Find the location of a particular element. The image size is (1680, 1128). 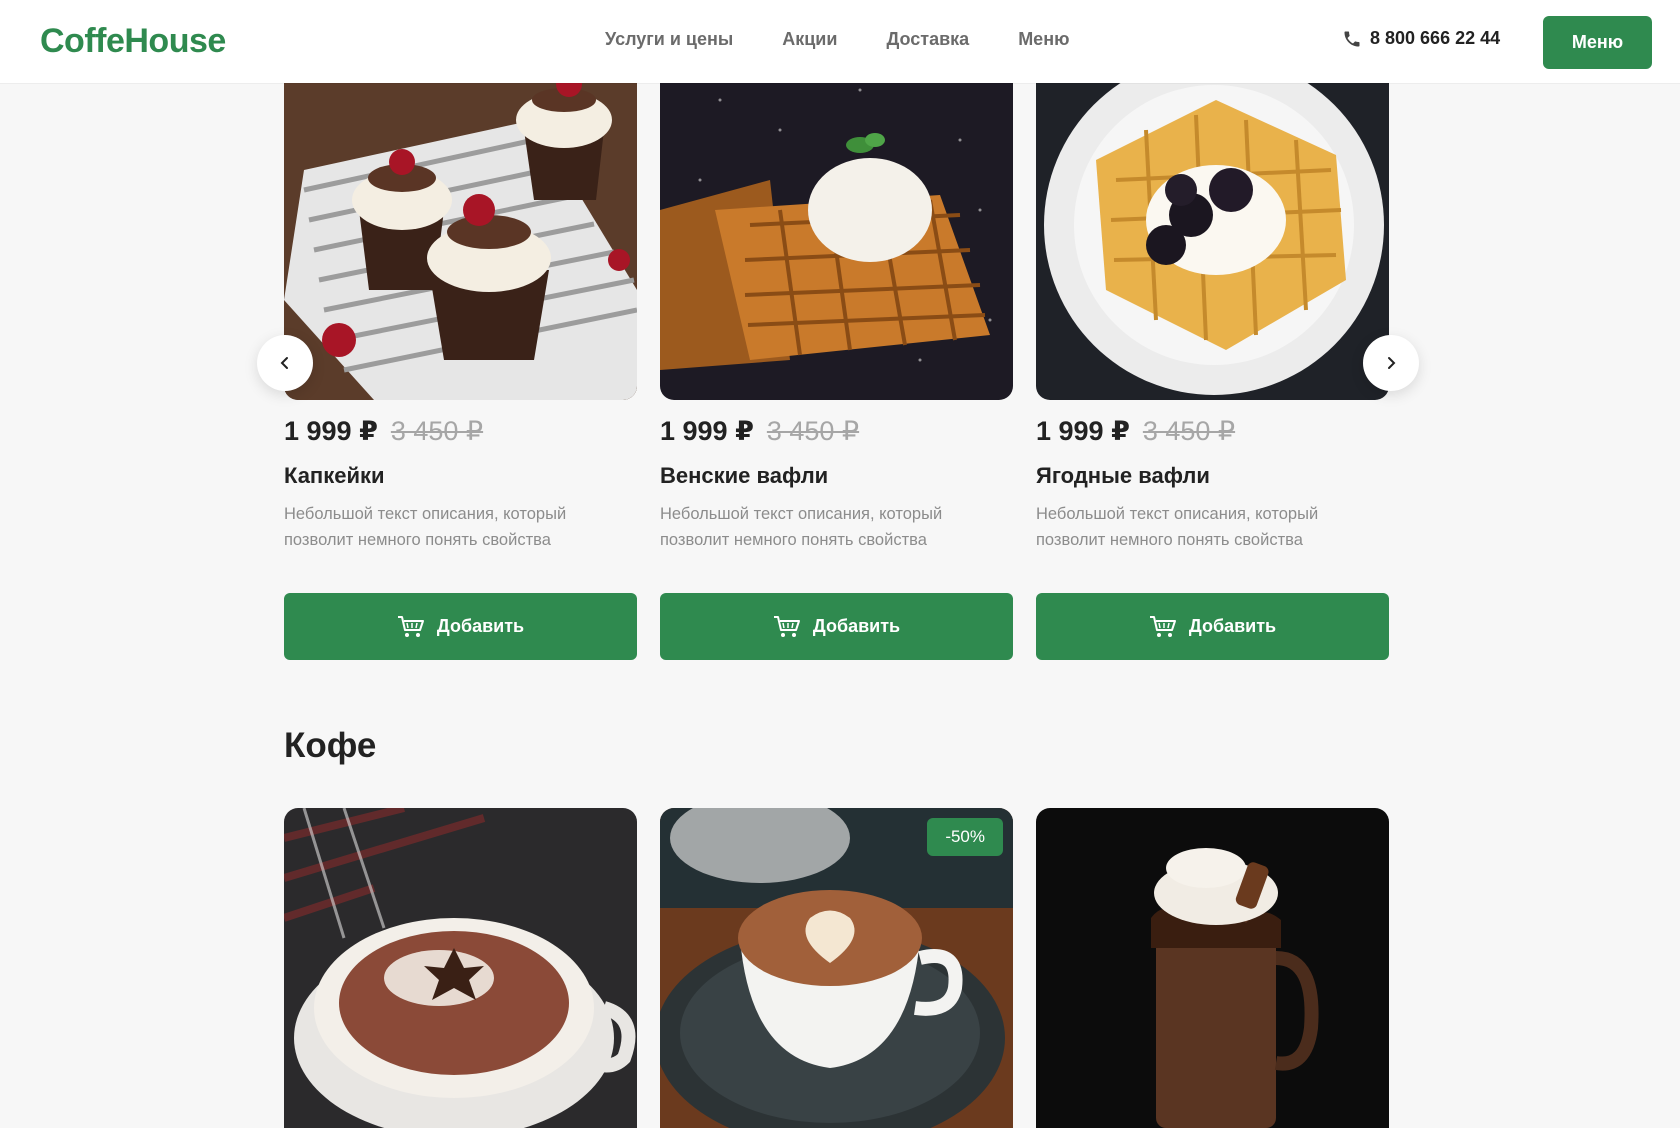

product-image-cupcakes is located at coordinates (460, 230).